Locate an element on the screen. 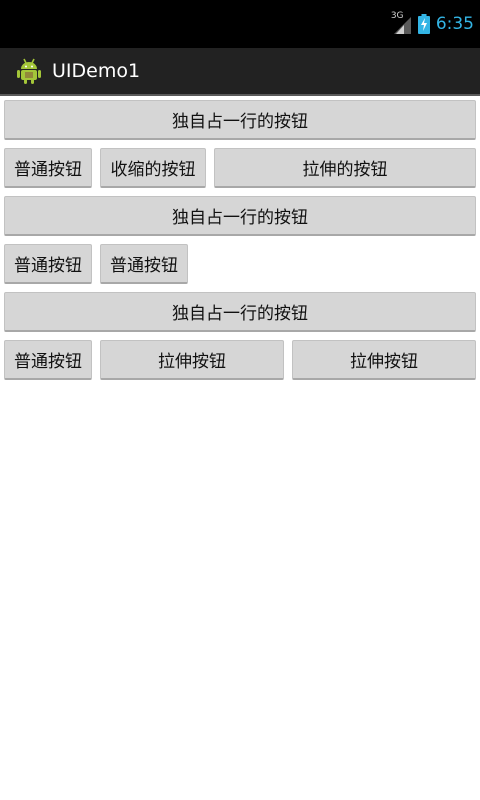  status-bar: 3G 6:35 is located at coordinates (240, 24).